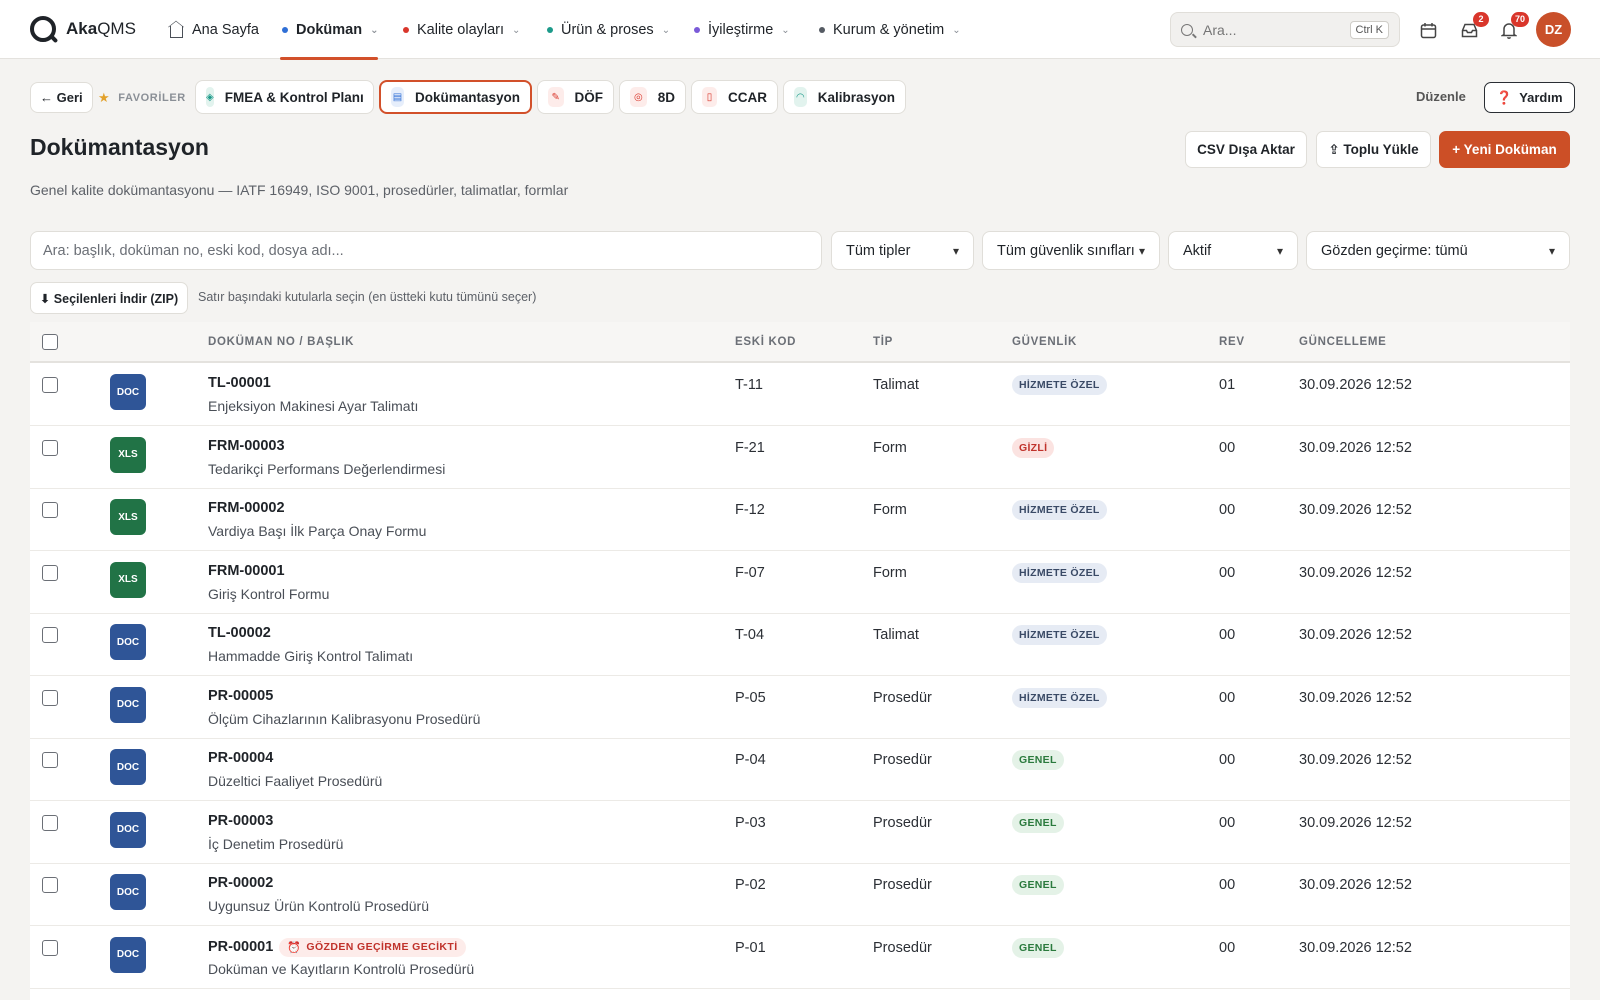 This screenshot has height=1000, width=1600. What do you see at coordinates (844, 97) in the screenshot?
I see `favorite-kalibrasyon: ◠ Kalibrasyon` at bounding box center [844, 97].